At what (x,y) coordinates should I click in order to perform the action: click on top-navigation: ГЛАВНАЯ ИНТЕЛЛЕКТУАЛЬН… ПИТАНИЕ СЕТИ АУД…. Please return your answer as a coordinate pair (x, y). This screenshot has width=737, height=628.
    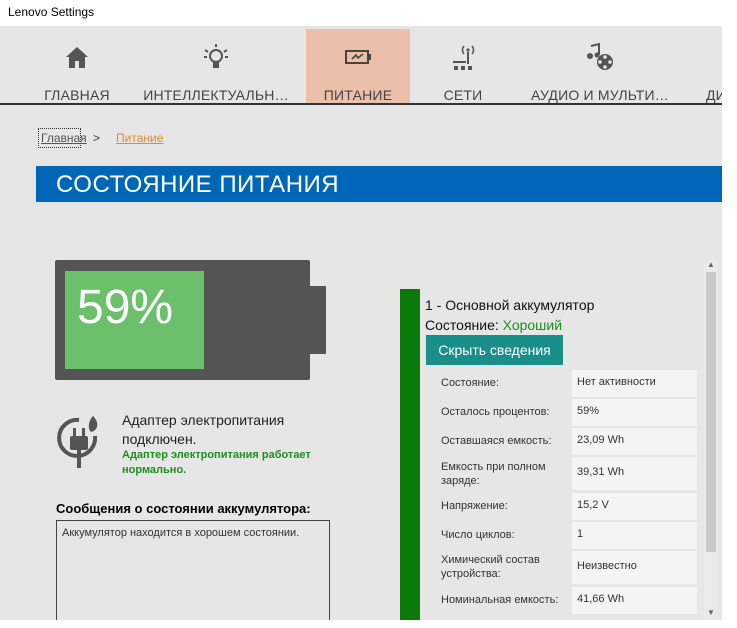
    Looking at the image, I should click on (361, 65).